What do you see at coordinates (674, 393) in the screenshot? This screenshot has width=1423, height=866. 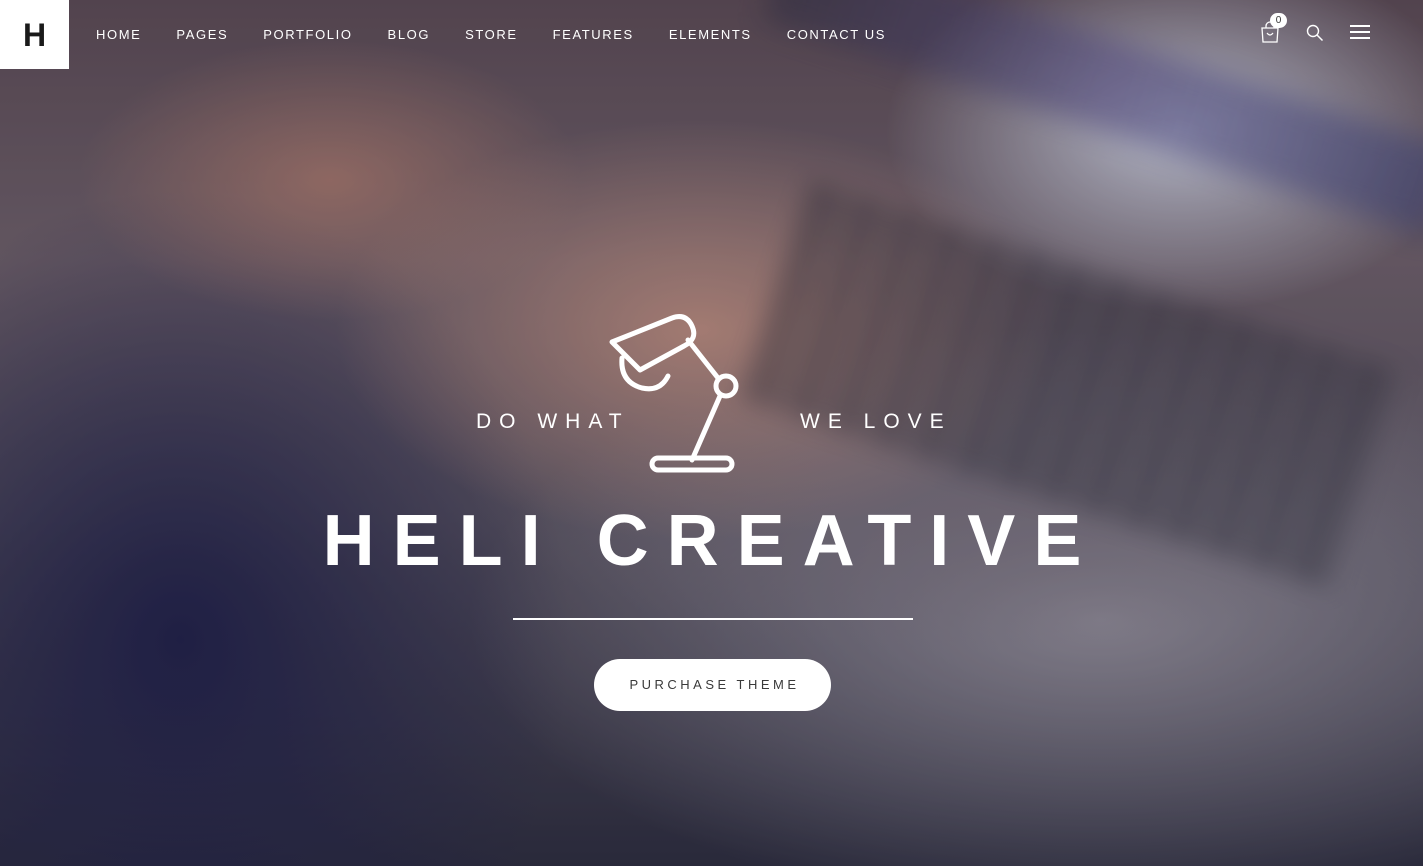 I see `desk-lamp-icon` at bounding box center [674, 393].